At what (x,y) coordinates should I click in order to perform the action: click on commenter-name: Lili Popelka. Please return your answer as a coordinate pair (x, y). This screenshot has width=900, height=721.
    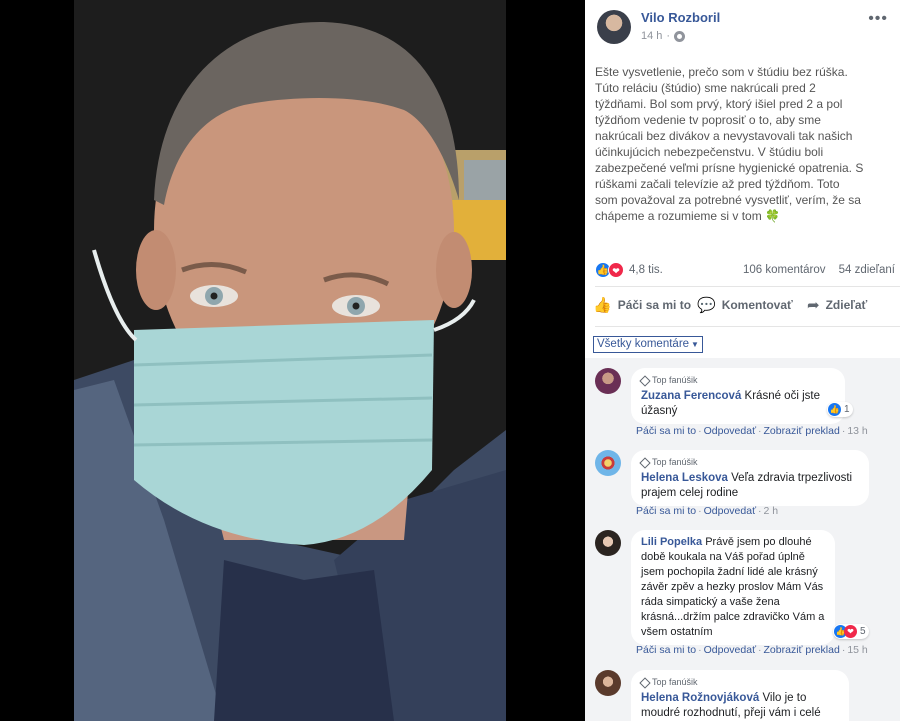
    Looking at the image, I should click on (671, 542).